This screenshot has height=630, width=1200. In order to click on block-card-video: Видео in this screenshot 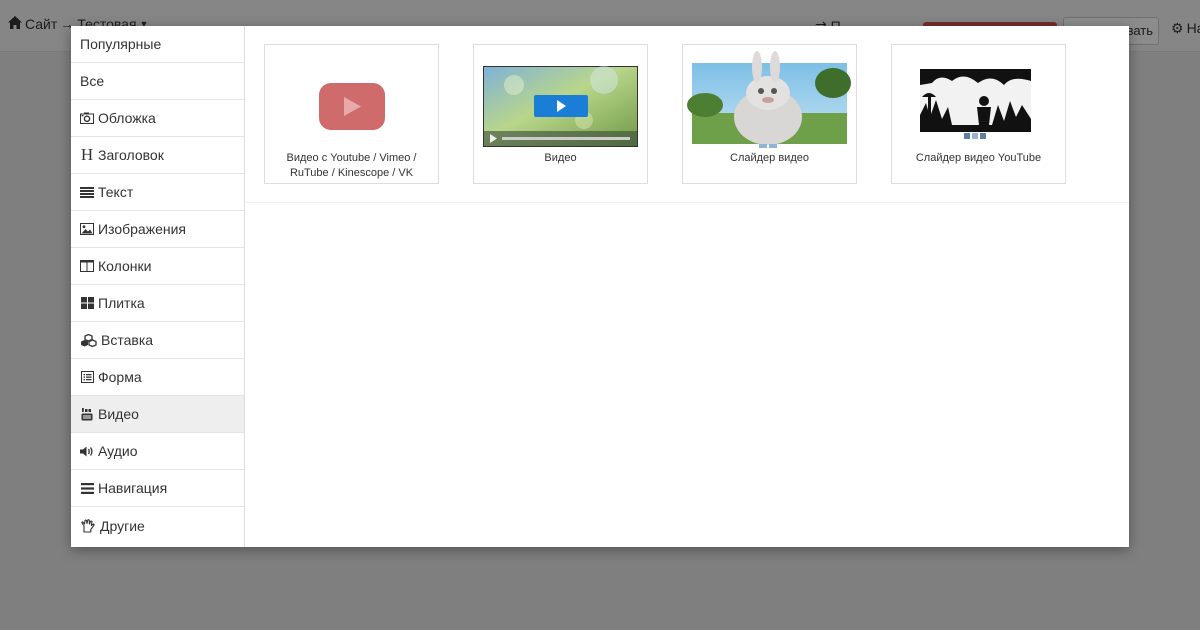, I will do `click(560, 114)`.